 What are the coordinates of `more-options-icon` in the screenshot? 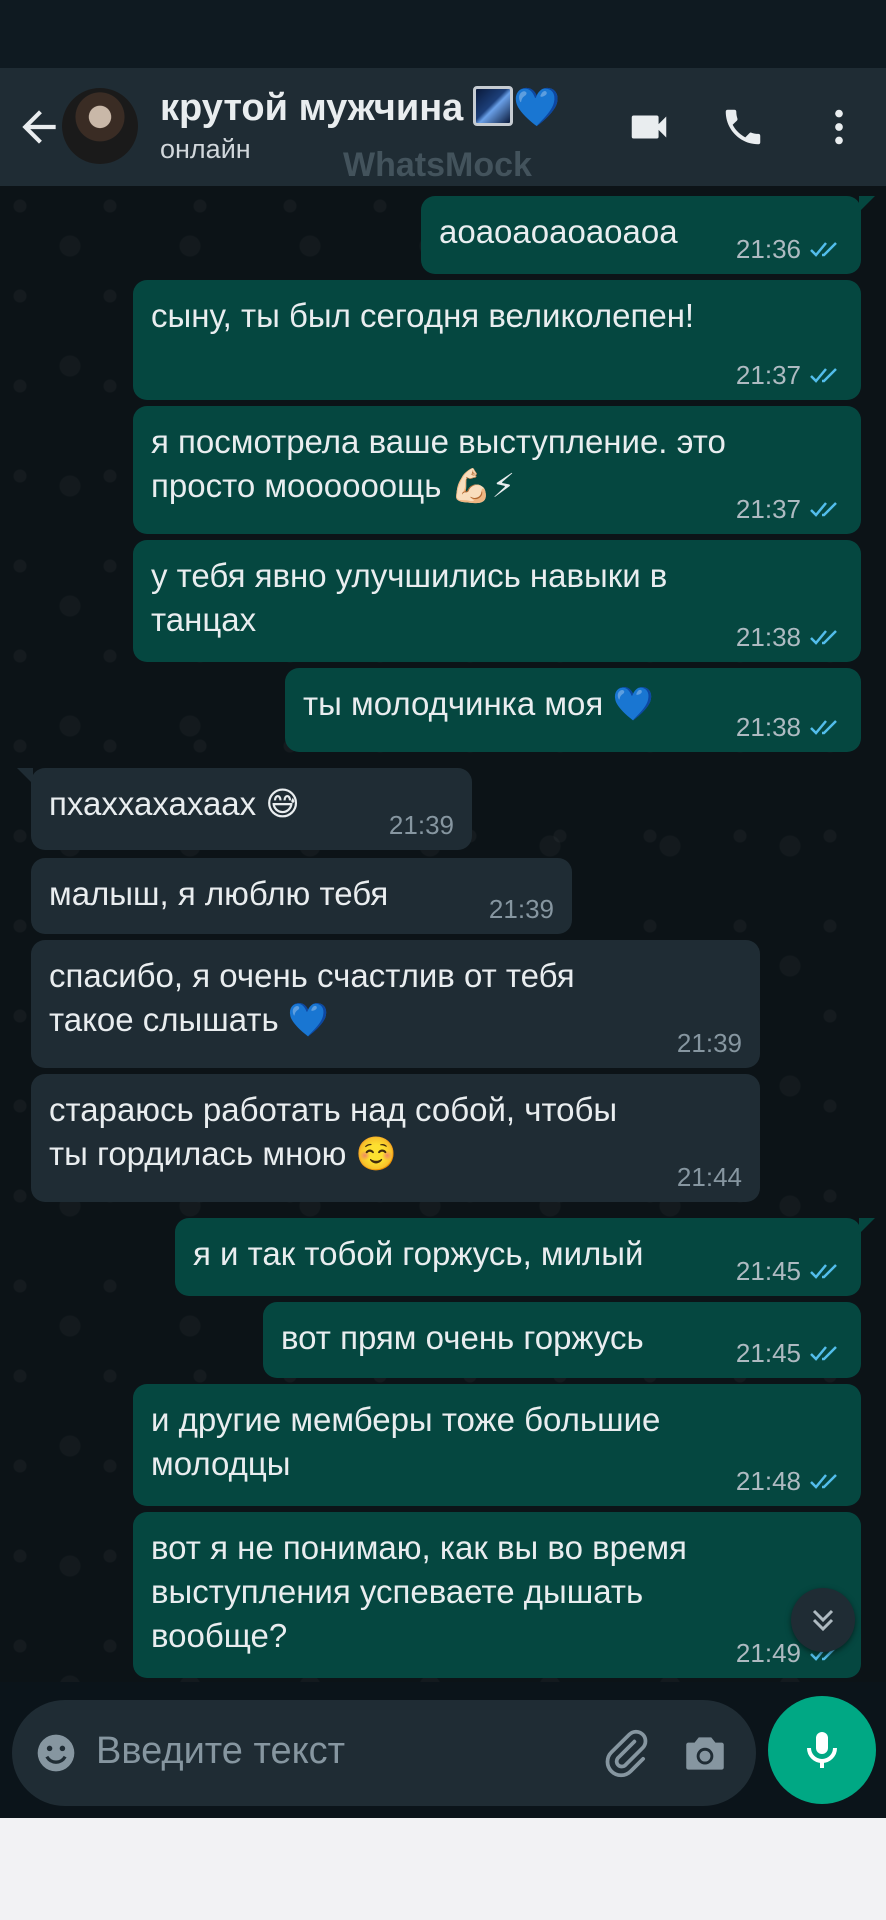 It's located at (839, 127).